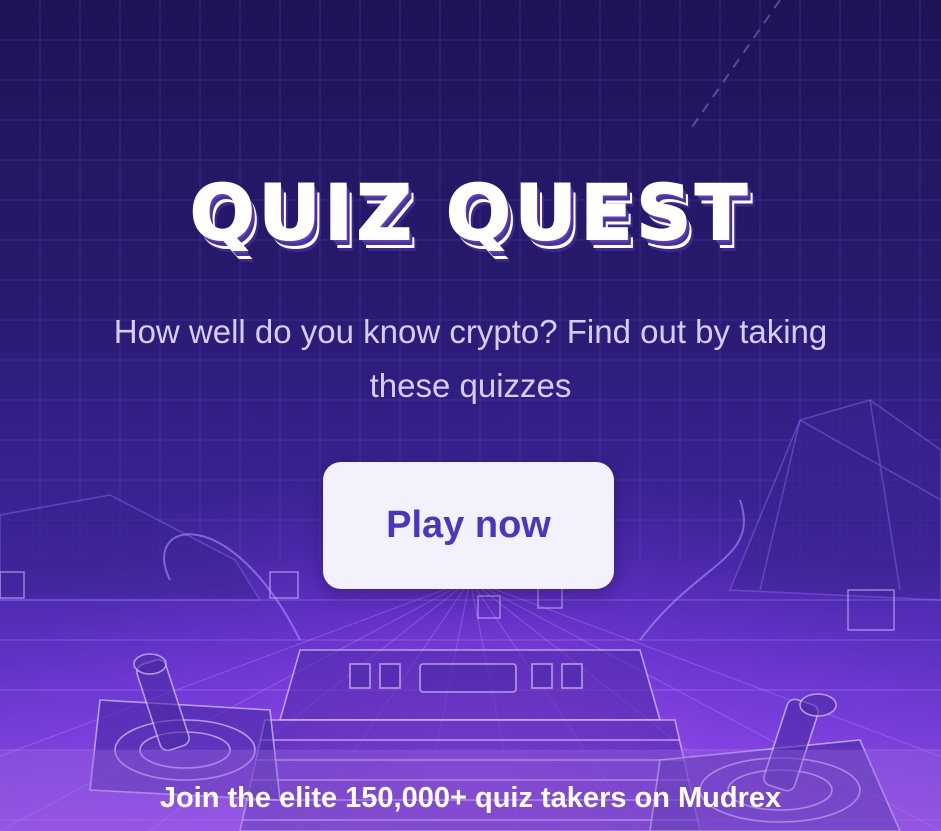 The width and height of the screenshot is (941, 831). I want to click on play-now-label: Play now, so click(468, 525).